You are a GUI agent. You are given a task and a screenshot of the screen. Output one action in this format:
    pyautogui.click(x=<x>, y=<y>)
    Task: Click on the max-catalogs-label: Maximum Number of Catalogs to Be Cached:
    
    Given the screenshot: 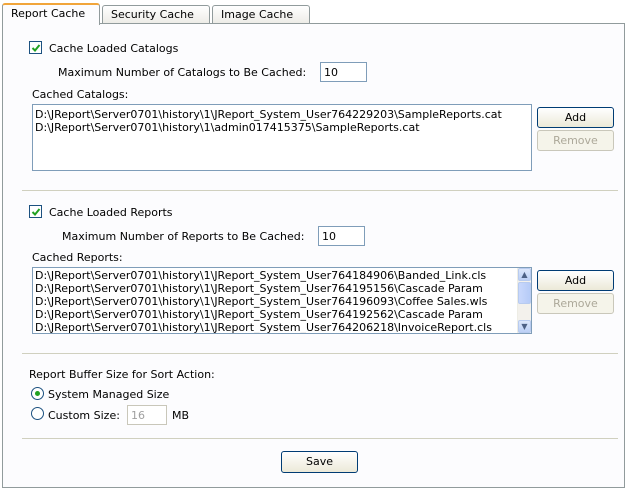 What is the action you would take?
    pyautogui.click(x=182, y=72)
    